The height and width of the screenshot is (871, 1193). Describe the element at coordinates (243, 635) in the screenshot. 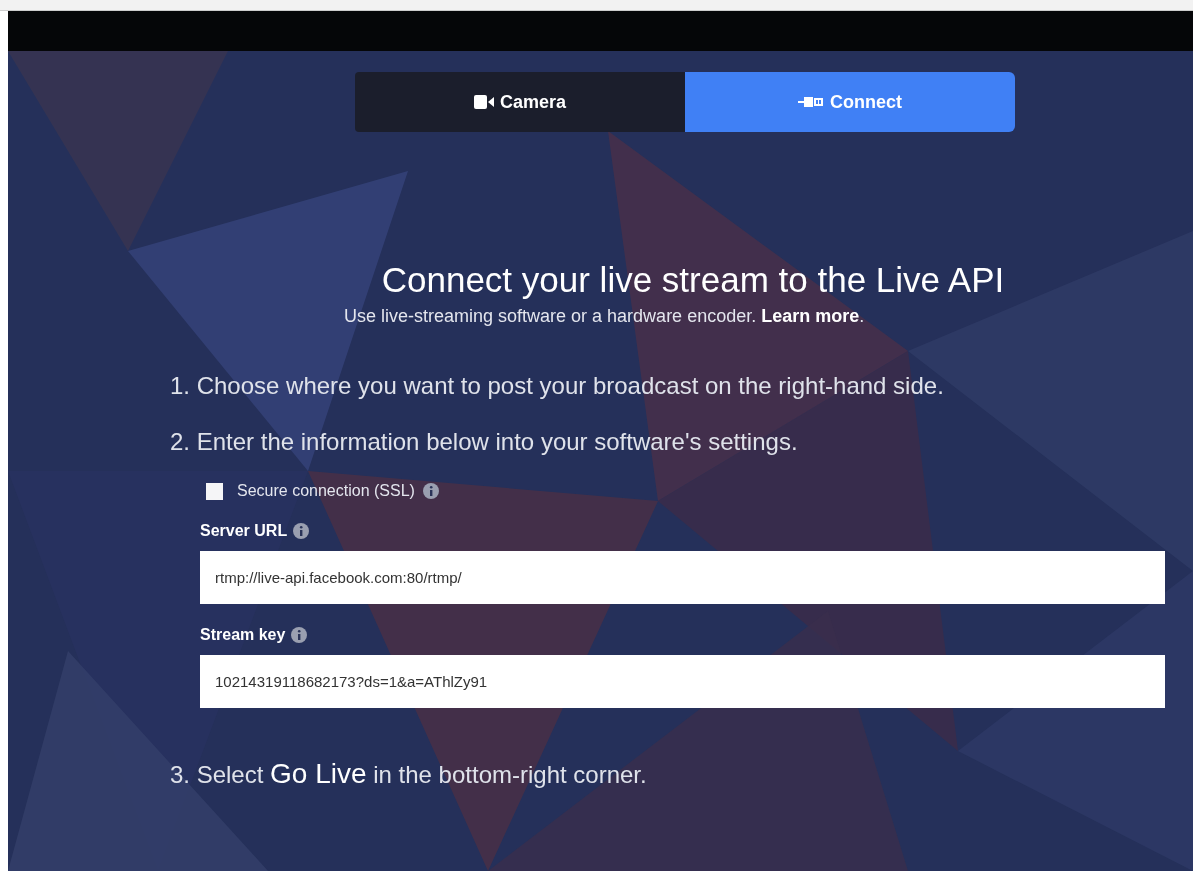

I see `field-label: Stream key` at that location.